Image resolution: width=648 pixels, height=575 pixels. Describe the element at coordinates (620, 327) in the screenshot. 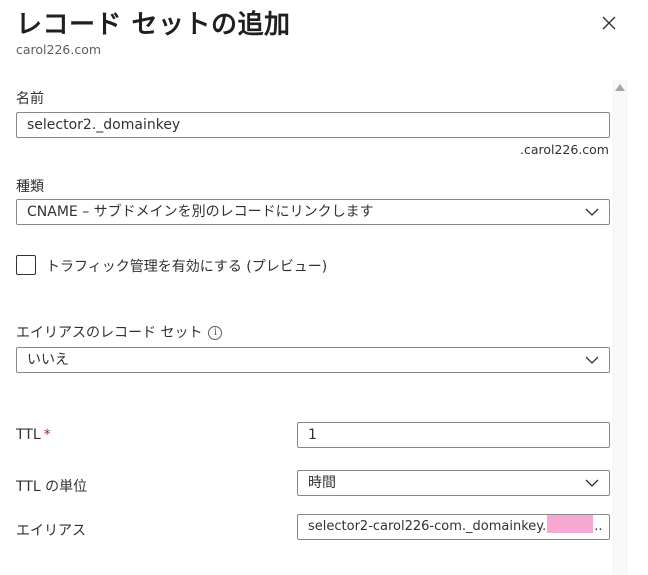

I see `scrollbar` at that location.